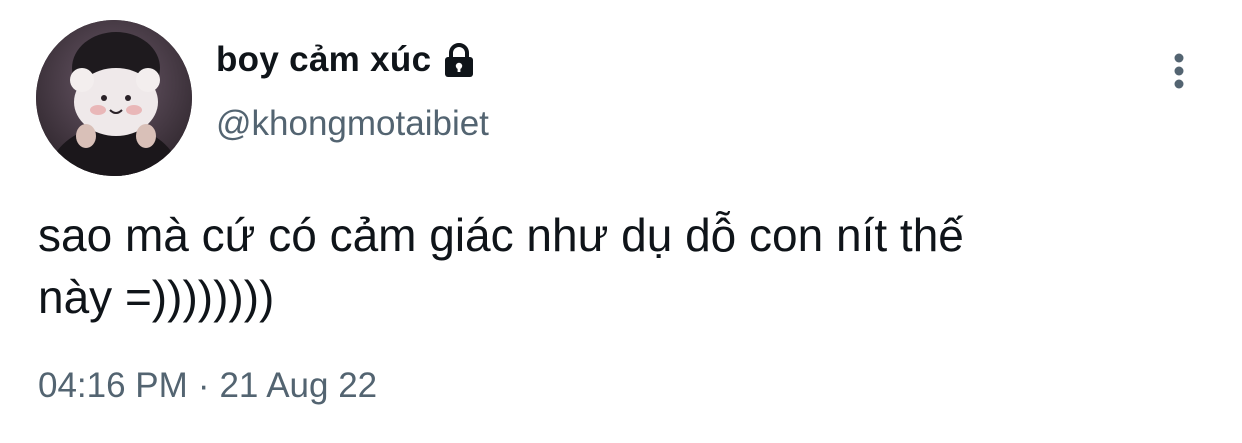 This screenshot has width=1242, height=443. Describe the element at coordinates (298, 385) in the screenshot. I see `tweet-date: 21 Aug 22` at that location.